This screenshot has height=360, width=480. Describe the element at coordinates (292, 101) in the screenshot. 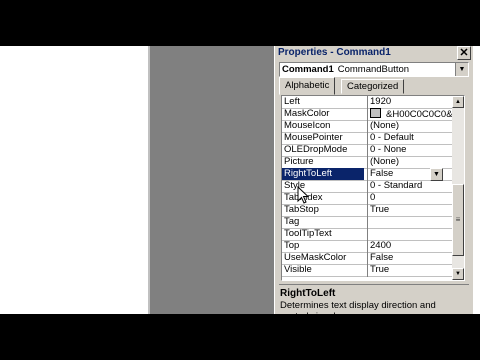

I see `property-name: Left` at that location.